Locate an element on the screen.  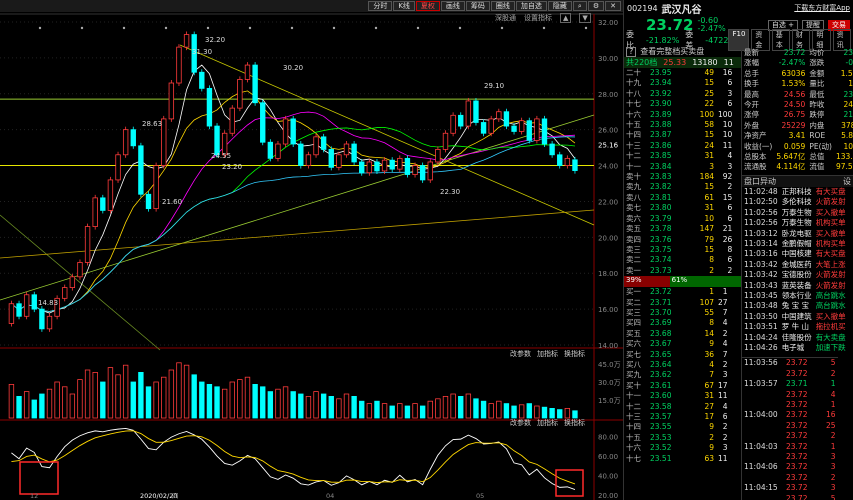
bid-row: 十五 23.53 2 2 is located at coordinates (677, 438).